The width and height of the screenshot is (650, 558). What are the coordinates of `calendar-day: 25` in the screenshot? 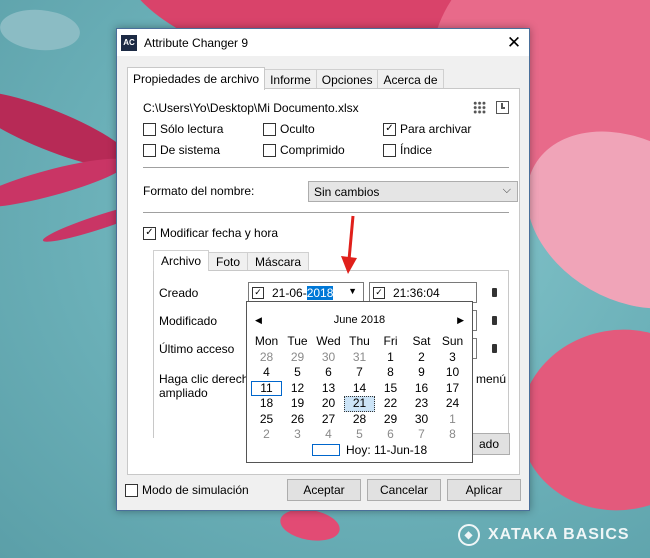 It's located at (266, 420).